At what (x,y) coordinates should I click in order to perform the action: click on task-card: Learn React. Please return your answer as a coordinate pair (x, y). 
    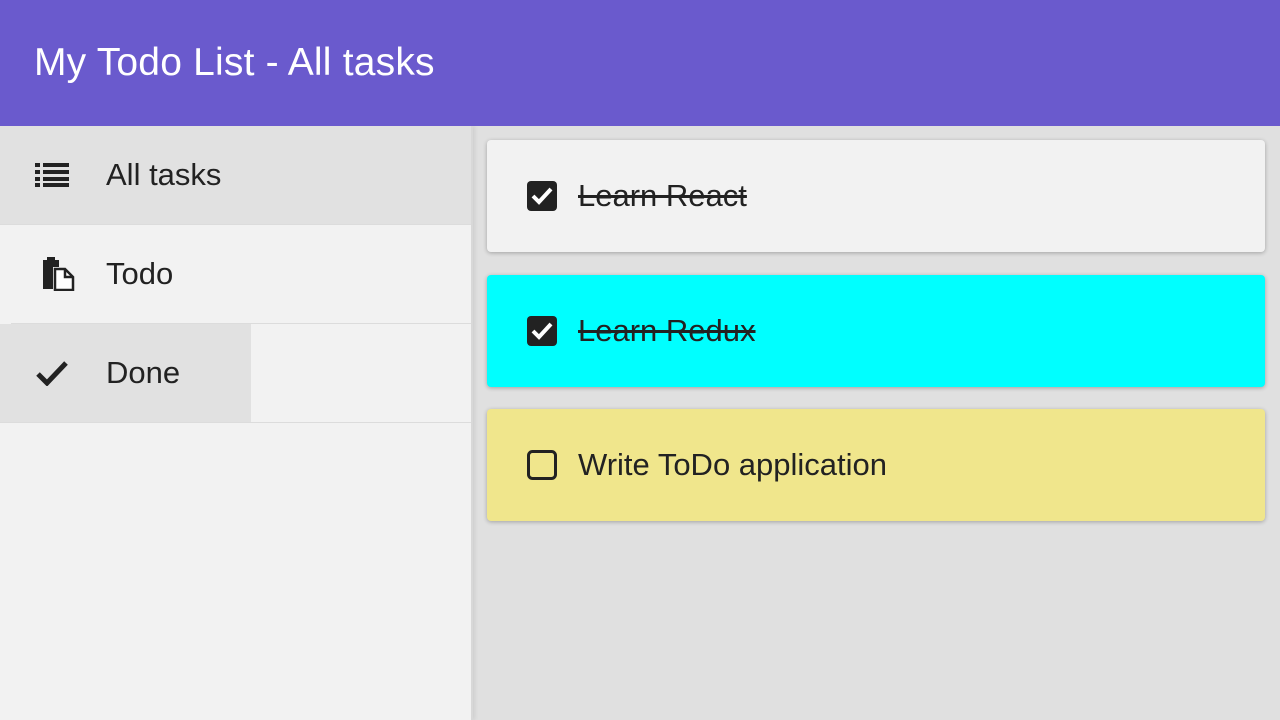
    Looking at the image, I should click on (876, 196).